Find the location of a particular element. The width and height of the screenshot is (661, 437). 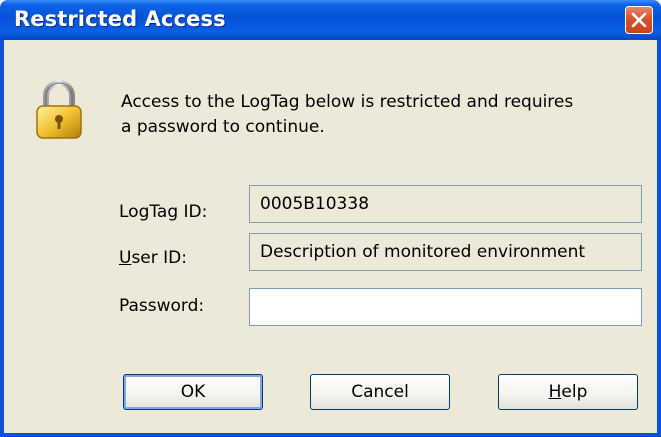

user-id-label: User ID: is located at coordinates (153, 258).